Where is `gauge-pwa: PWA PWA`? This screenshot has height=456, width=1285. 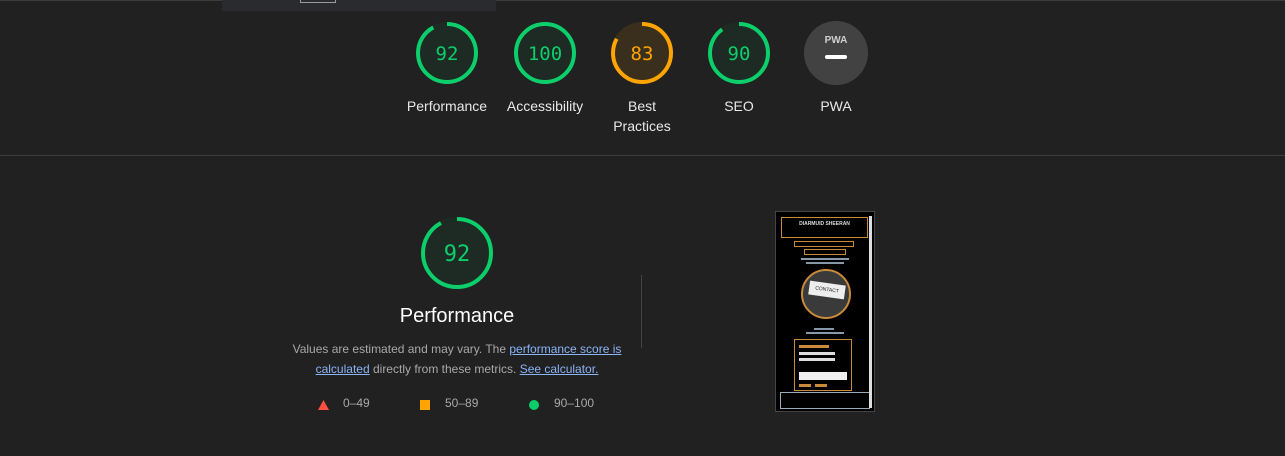 gauge-pwa: PWA PWA is located at coordinates (836, 68).